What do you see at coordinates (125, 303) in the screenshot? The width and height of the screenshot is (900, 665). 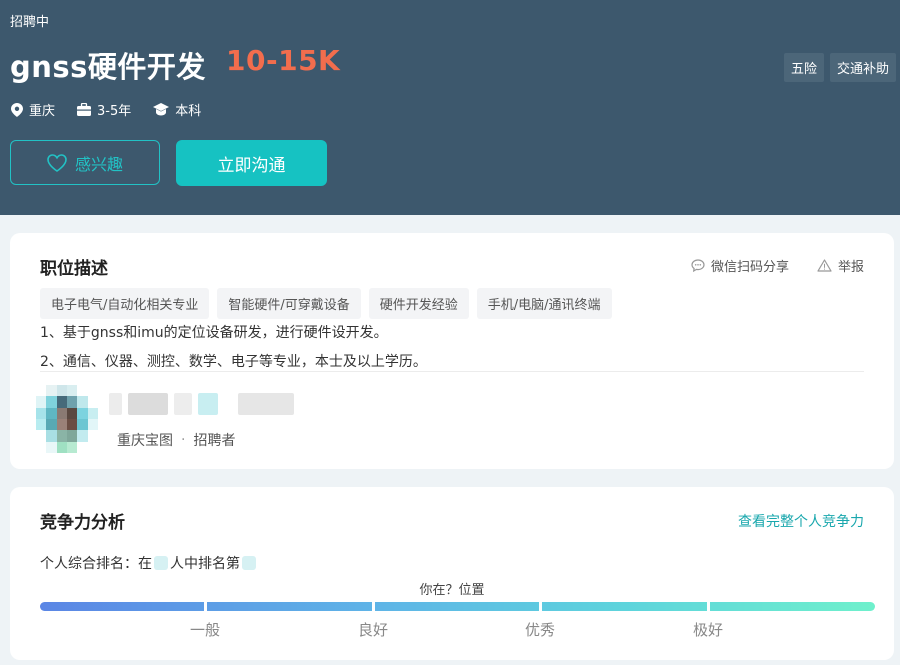 I see `skill-tag: 电子电气/自动化相关专业` at bounding box center [125, 303].